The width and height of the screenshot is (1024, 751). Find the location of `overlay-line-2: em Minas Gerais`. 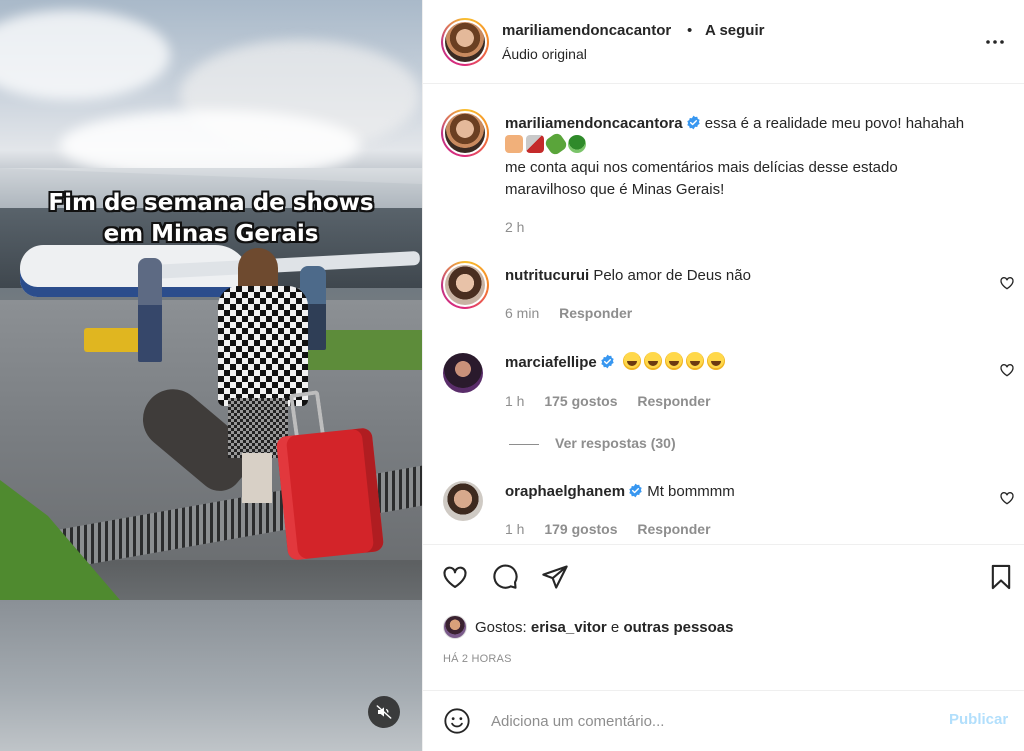

overlay-line-2: em Minas Gerais is located at coordinates (211, 234).